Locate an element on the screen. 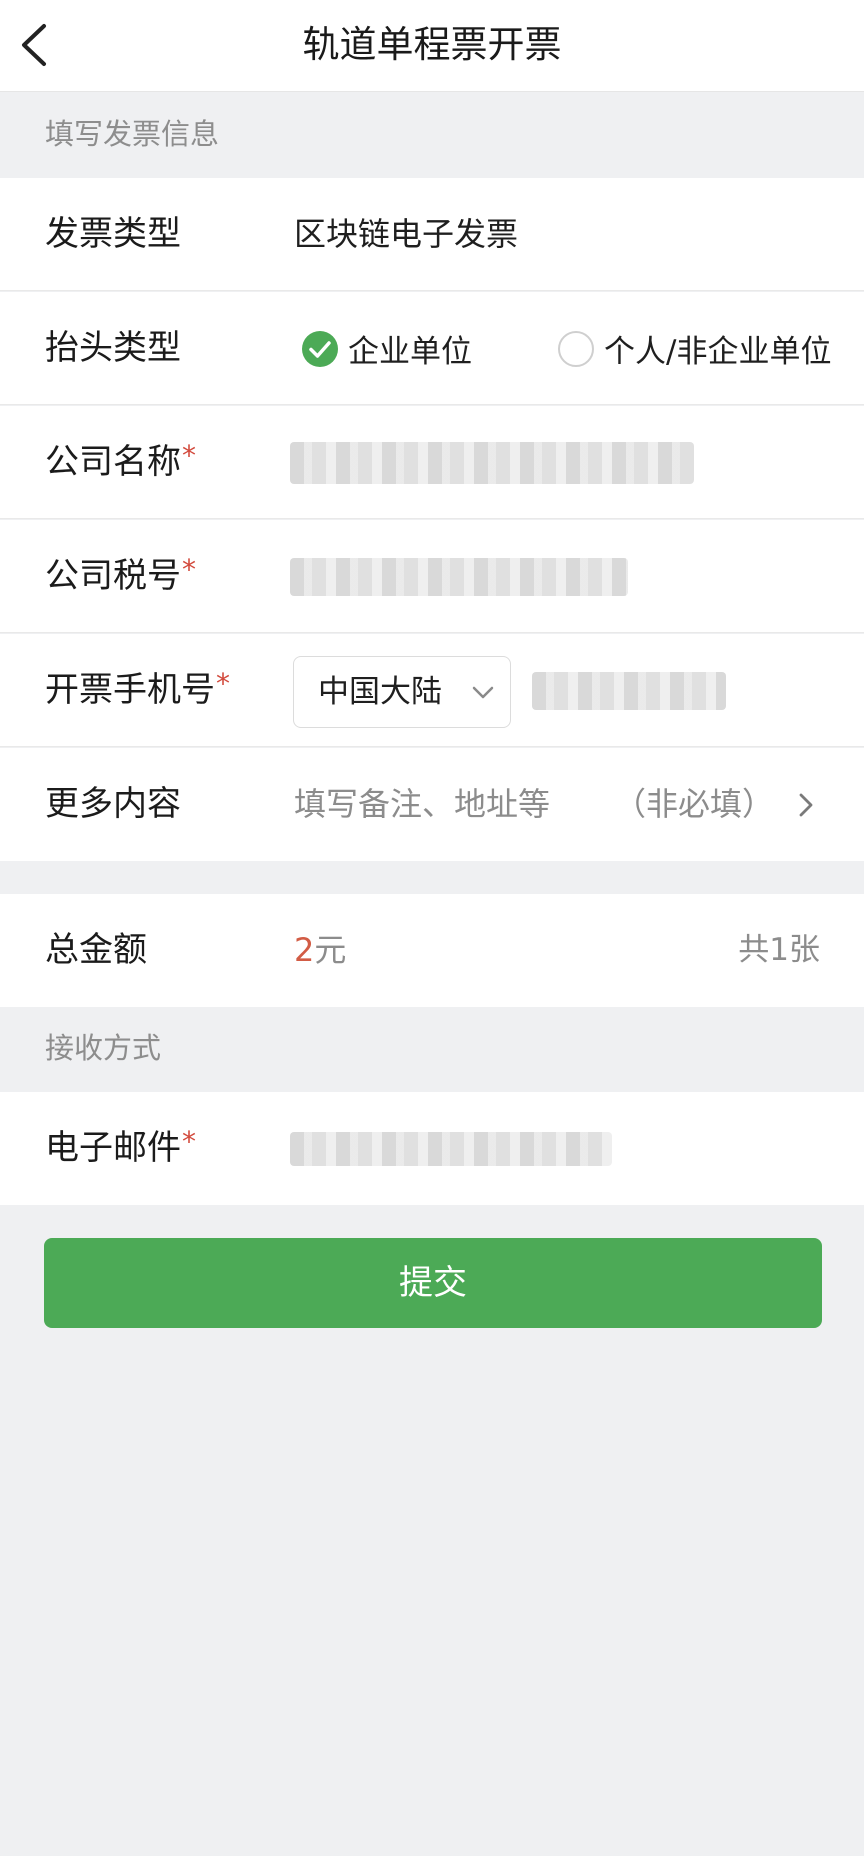 Image resolution: width=864 pixels, height=1856 pixels. radio-individual: 个人/非企业单位 is located at coordinates (694, 348).